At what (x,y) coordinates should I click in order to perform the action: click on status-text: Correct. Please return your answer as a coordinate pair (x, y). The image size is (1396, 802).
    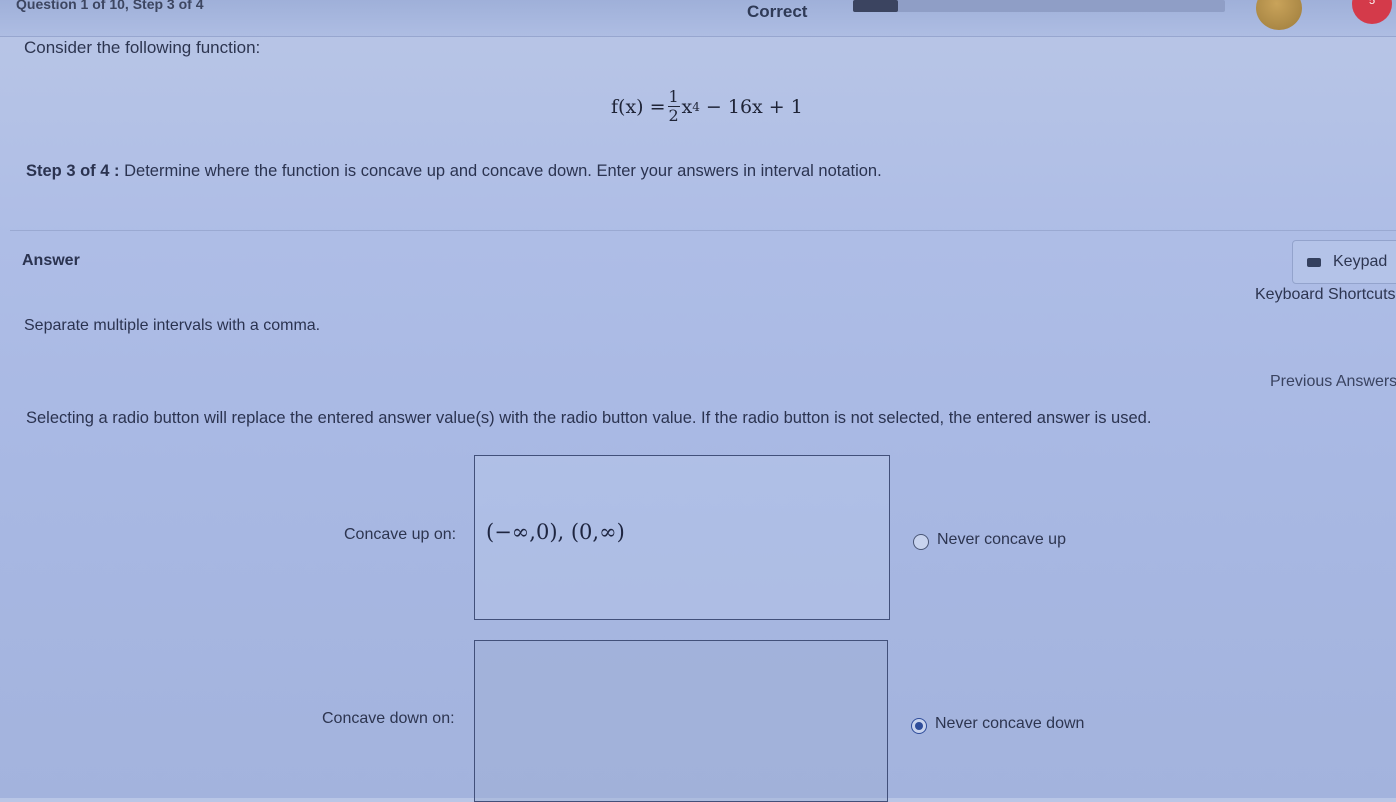
    Looking at the image, I should click on (777, 11).